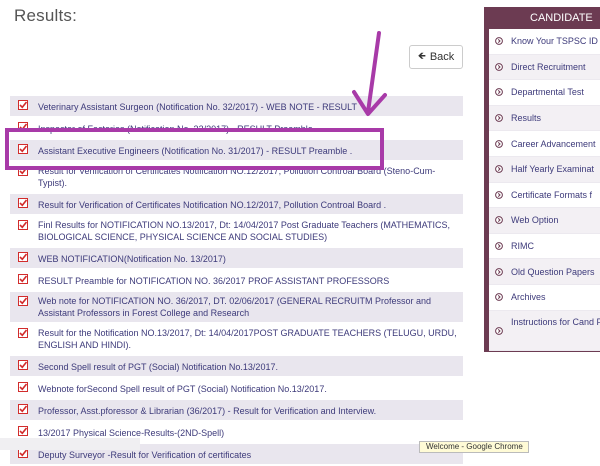 The width and height of the screenshot is (600, 466). I want to click on sidebar-item-label: Instructions for Cand P, so click(555, 321).